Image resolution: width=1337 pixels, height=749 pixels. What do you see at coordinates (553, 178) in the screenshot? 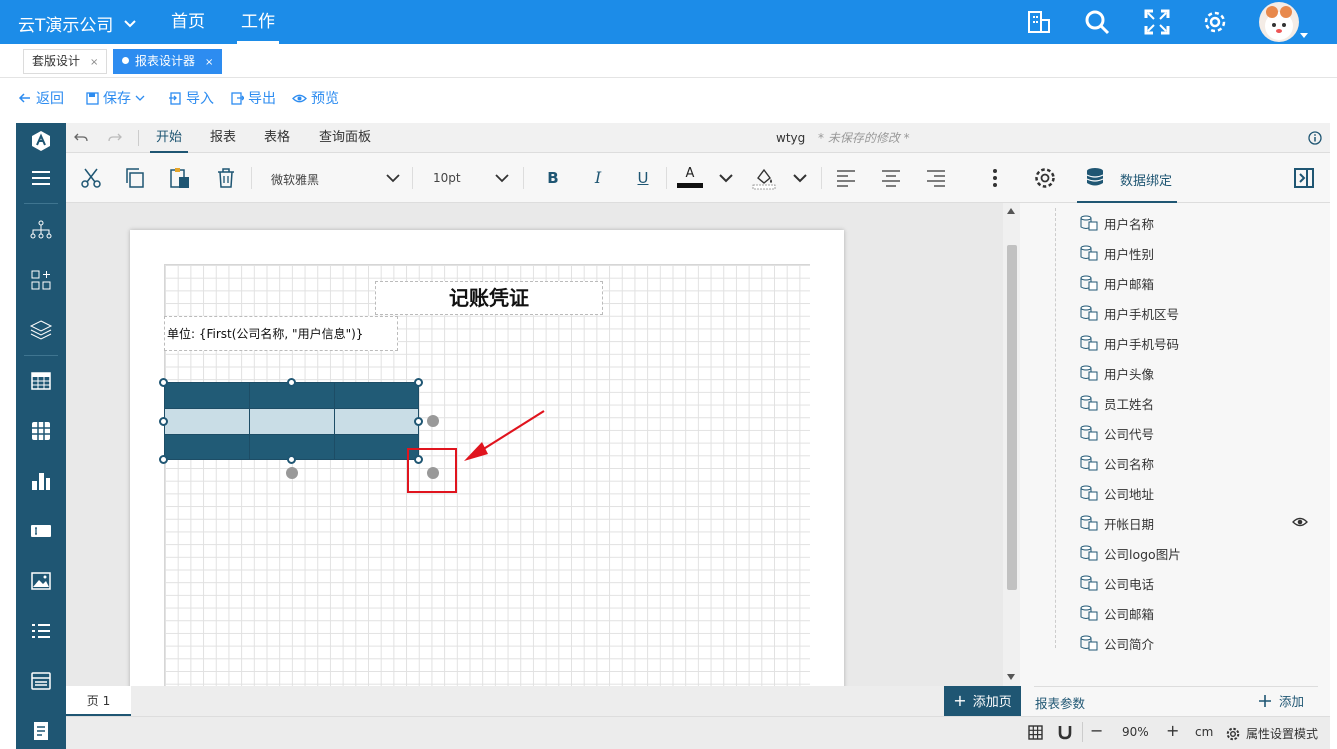
I see `bold-button: B` at bounding box center [553, 178].